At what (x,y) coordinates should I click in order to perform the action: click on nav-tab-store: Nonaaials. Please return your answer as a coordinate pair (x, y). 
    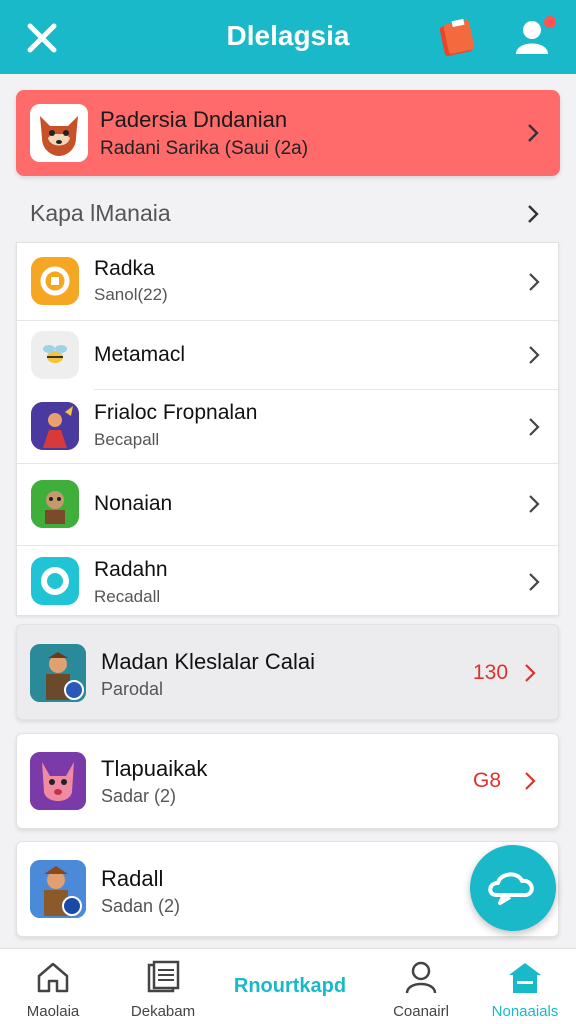
    Looking at the image, I should click on (525, 986).